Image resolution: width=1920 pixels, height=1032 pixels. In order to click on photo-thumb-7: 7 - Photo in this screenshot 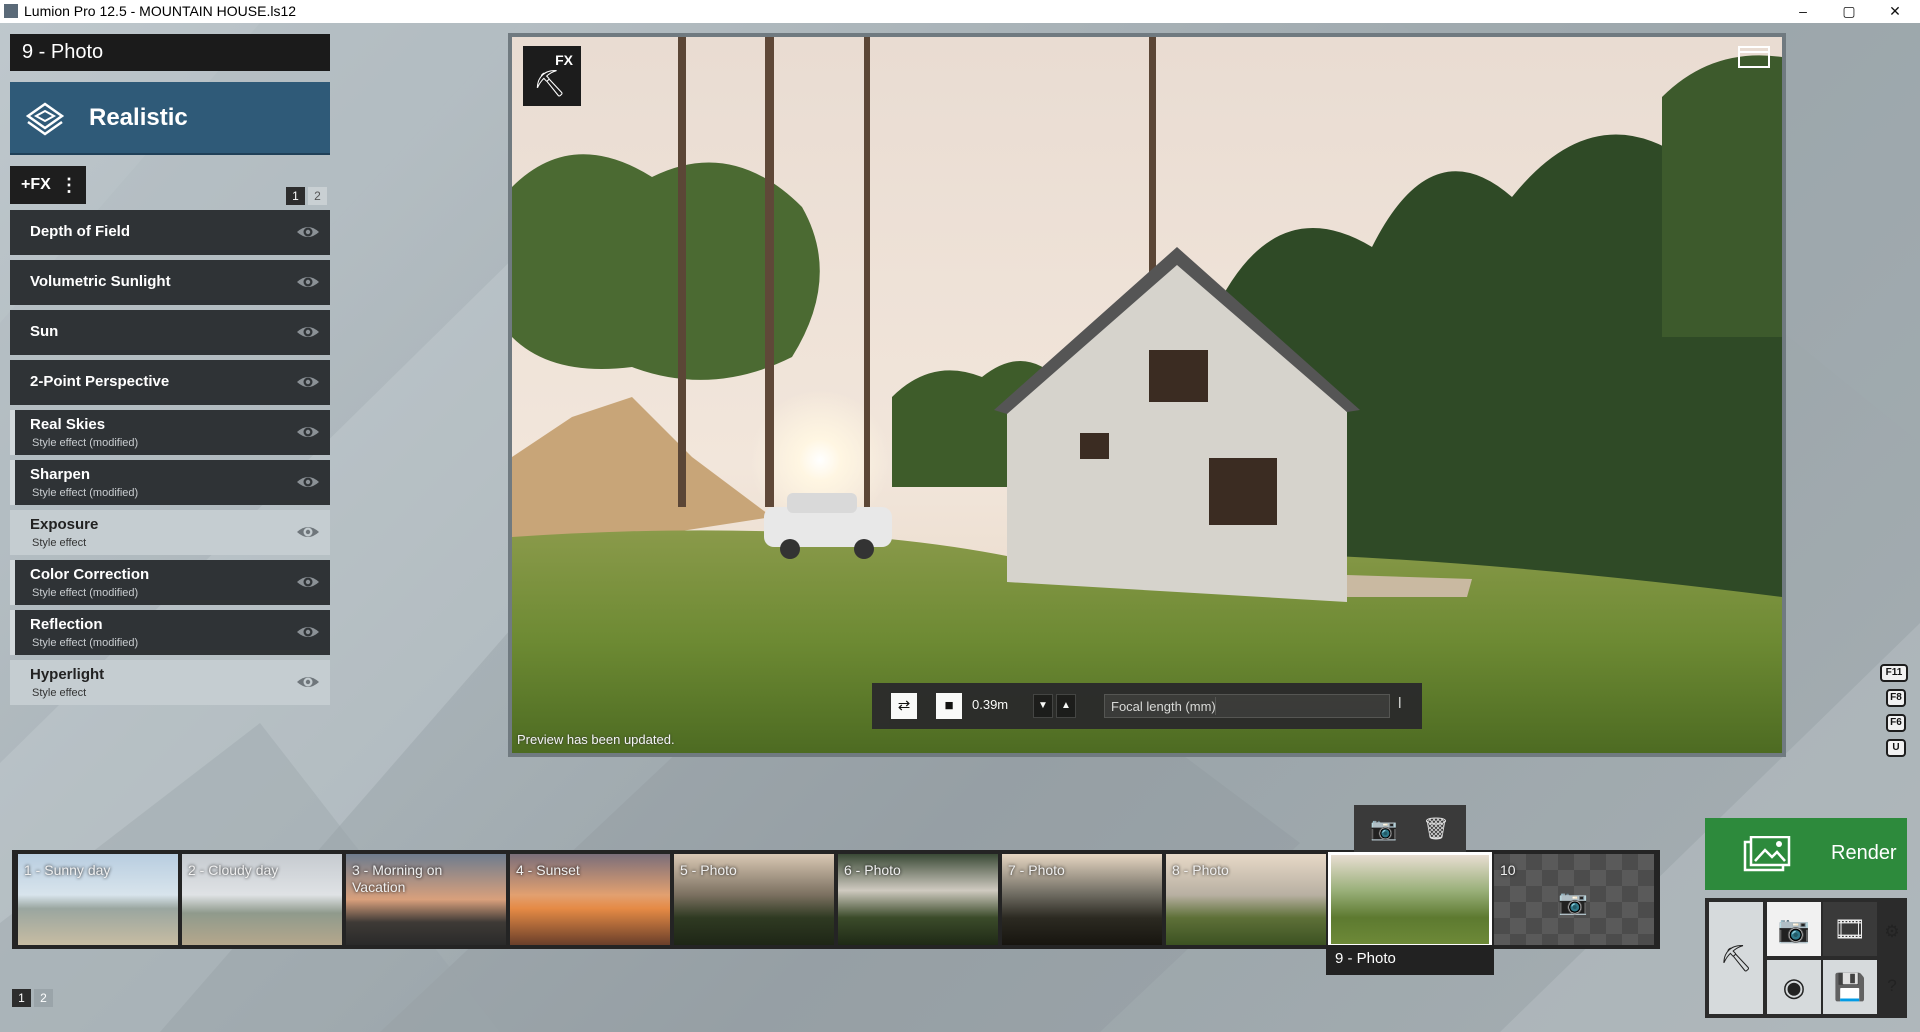, I will do `click(1082, 899)`.